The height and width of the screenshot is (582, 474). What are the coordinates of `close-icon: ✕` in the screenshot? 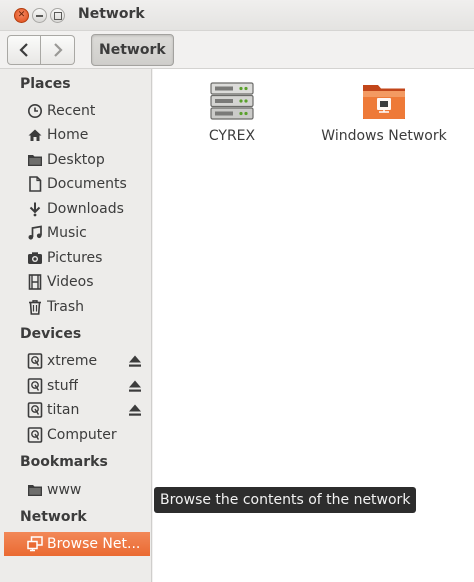 It's located at (21, 15).